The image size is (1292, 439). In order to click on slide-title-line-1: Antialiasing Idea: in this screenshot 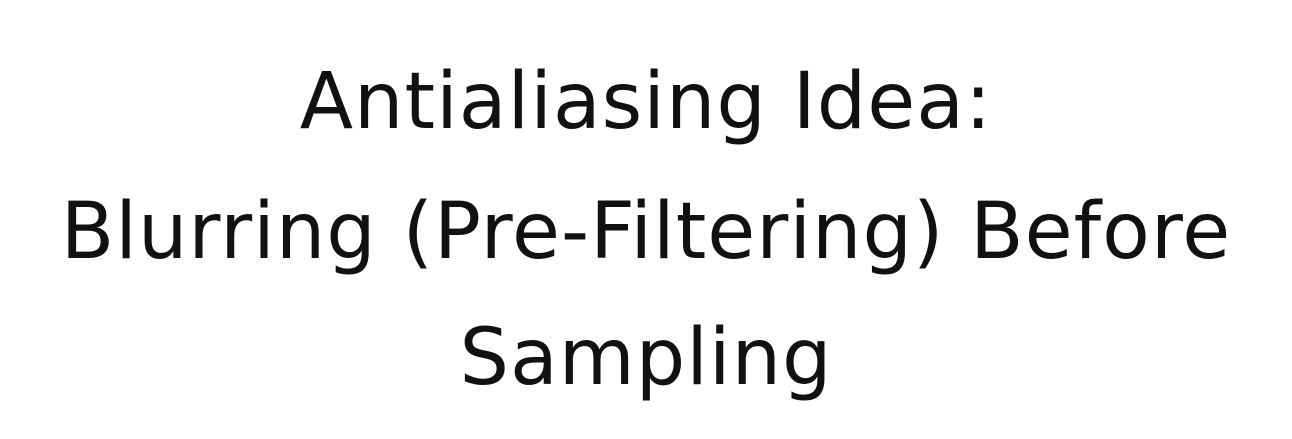, I will do `click(646, 102)`.